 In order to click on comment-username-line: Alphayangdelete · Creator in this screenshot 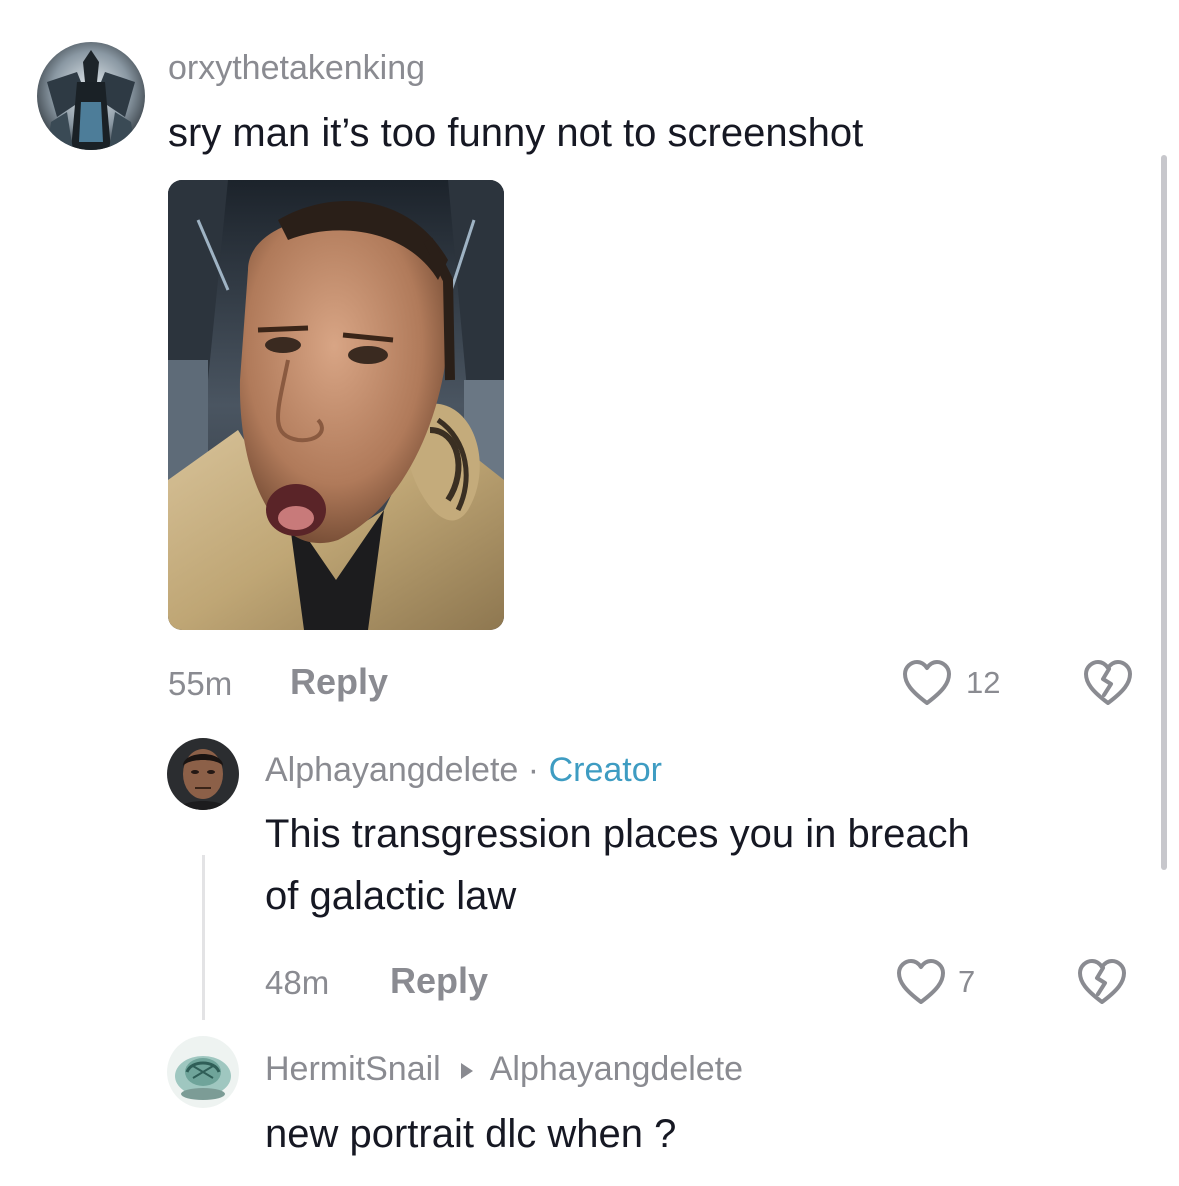, I will do `click(463, 770)`.